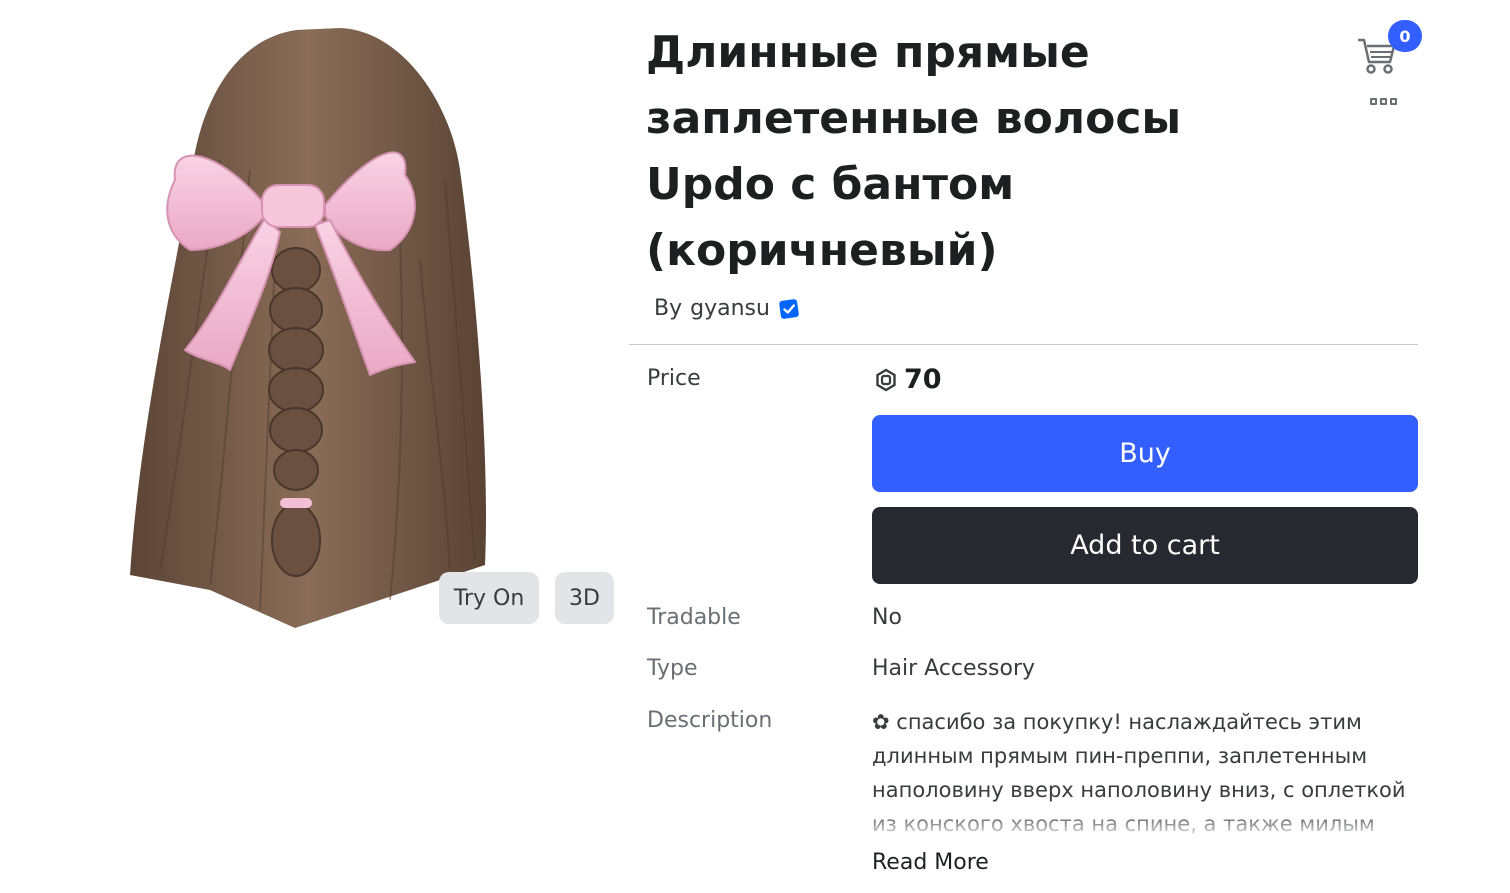  I want to click on hair-tie, so click(296, 503).